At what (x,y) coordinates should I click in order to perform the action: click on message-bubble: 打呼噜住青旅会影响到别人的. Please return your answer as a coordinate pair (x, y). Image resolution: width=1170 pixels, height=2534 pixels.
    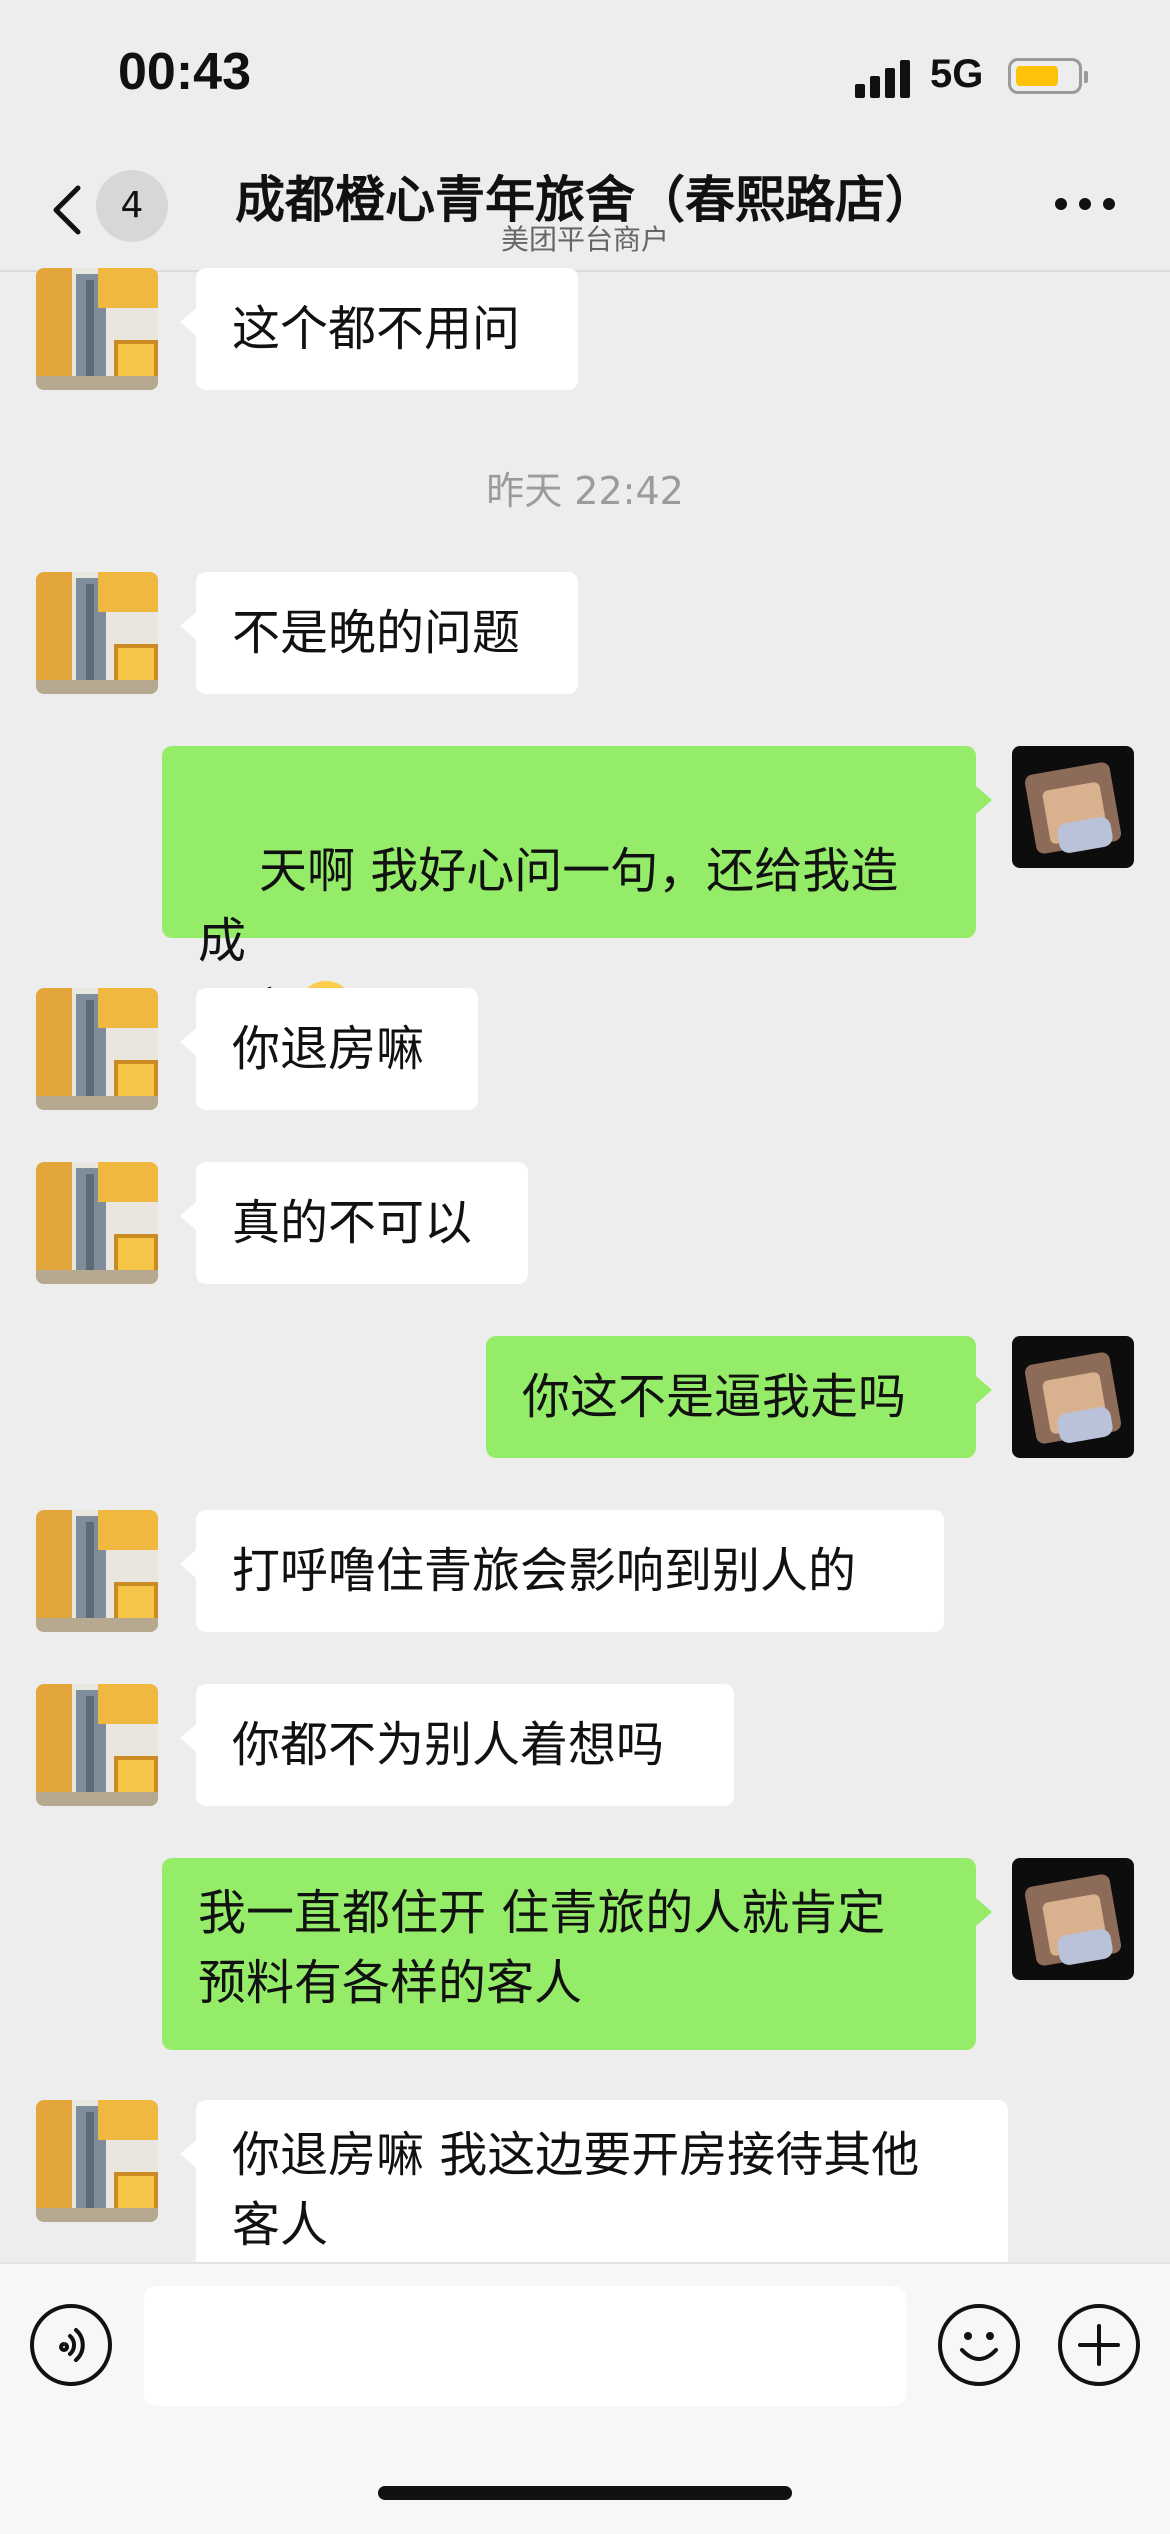
    Looking at the image, I should click on (562, 1571).